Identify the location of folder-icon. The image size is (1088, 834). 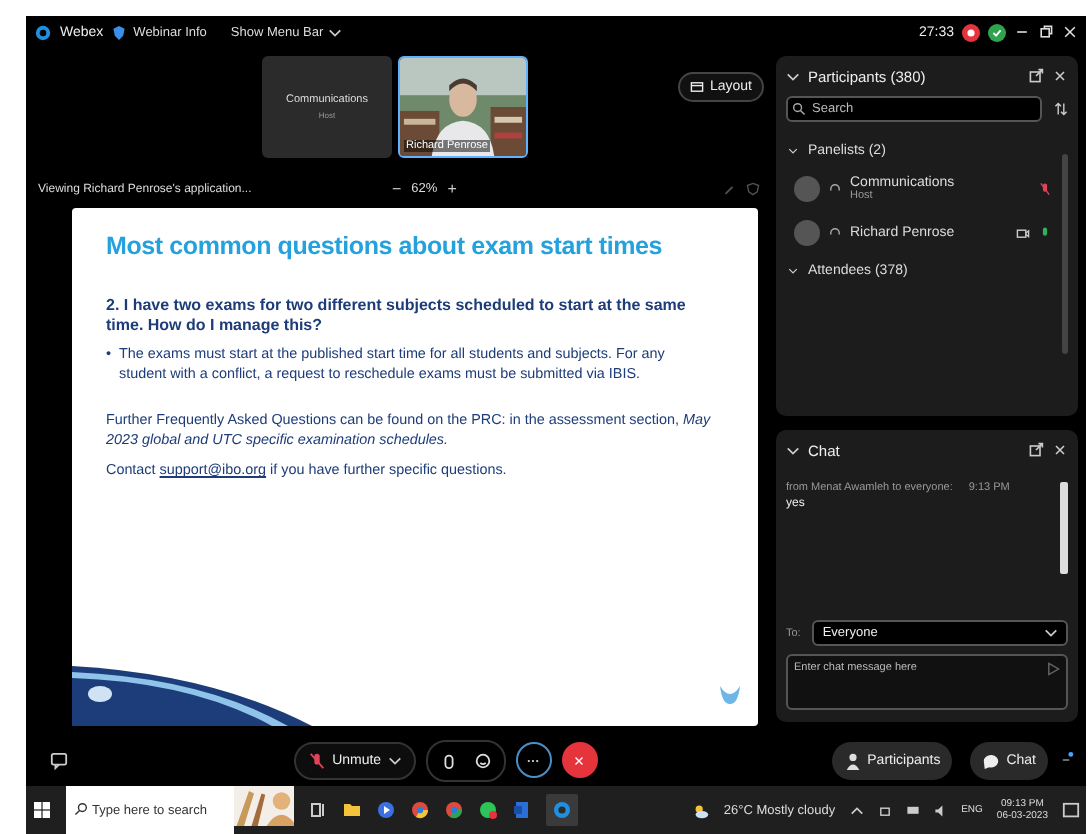
(352, 810).